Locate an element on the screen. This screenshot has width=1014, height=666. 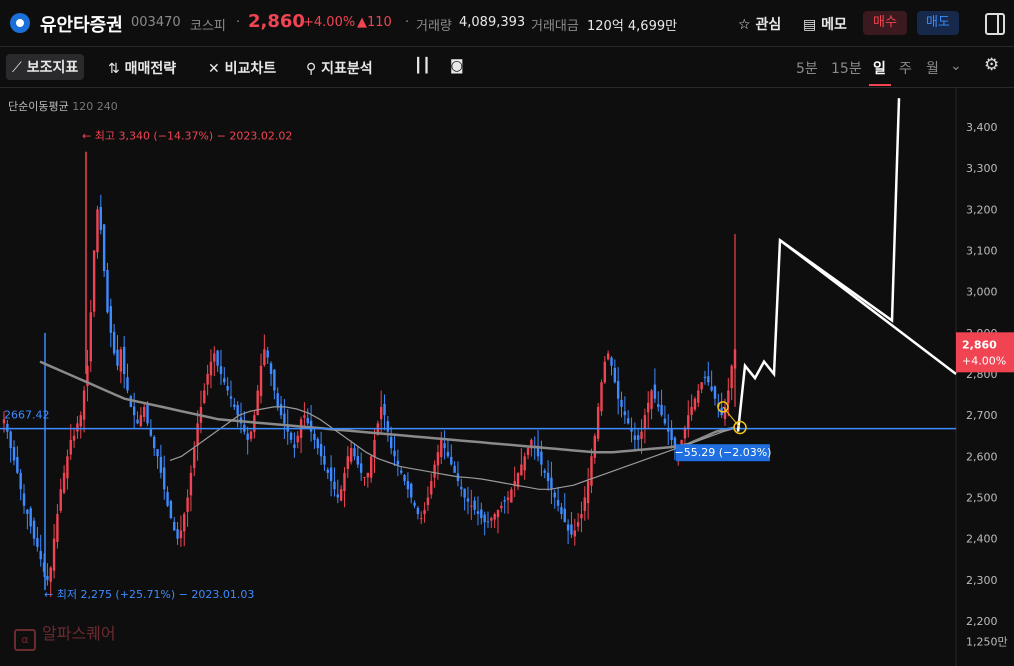
strategy-icon: ⇅ is located at coordinates (114, 69).